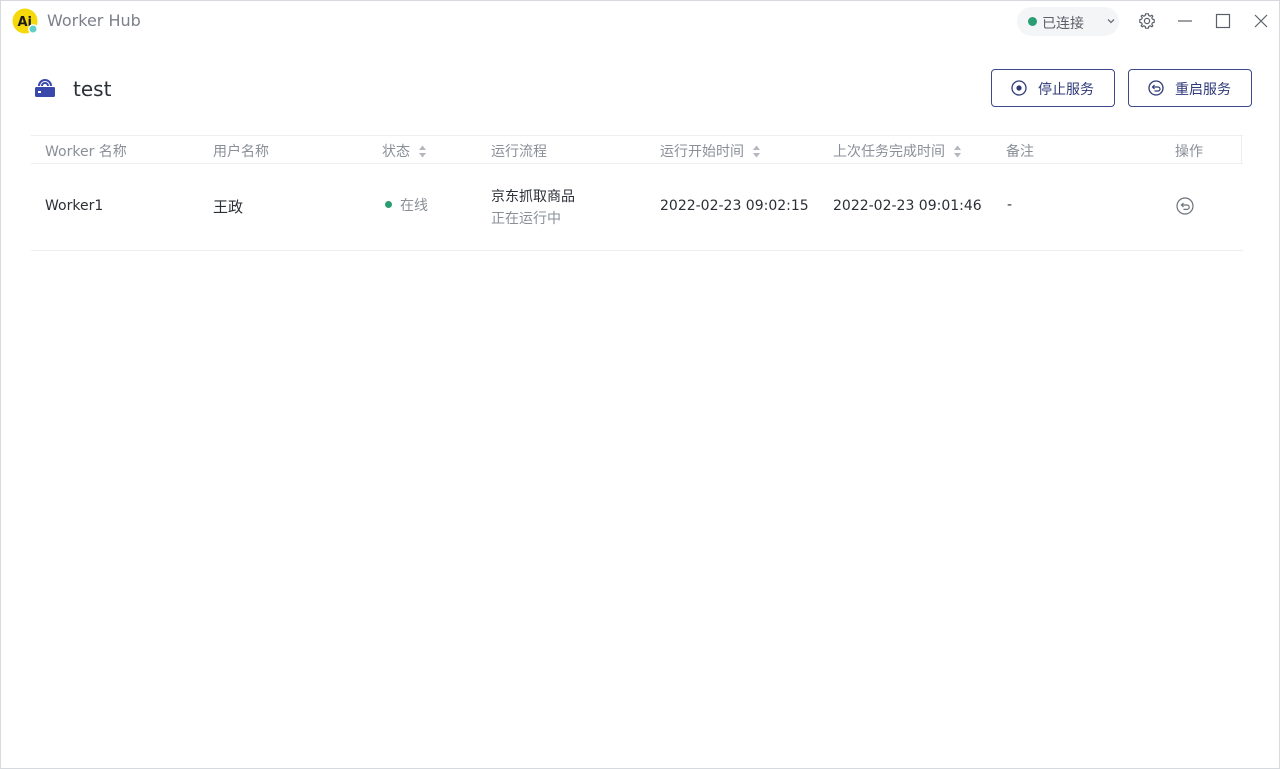 The height and width of the screenshot is (769, 1280). What do you see at coordinates (1010, 205) in the screenshot?
I see `cell-note: -` at bounding box center [1010, 205].